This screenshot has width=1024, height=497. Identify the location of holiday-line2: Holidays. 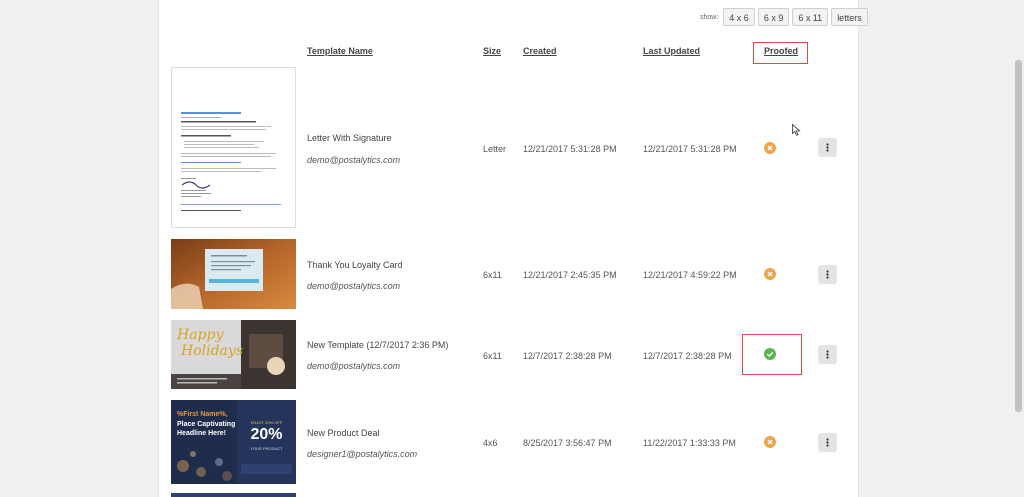
(212, 351).